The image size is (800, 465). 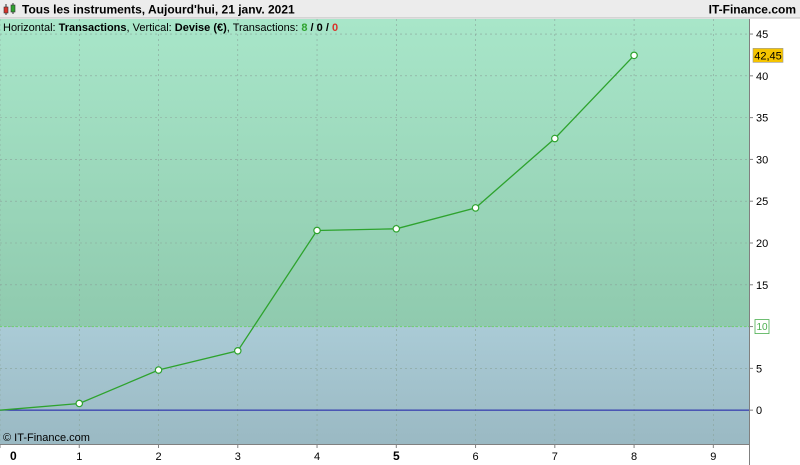 What do you see at coordinates (752, 10) in the screenshot?
I see `brand-label: IT-Finance.com` at bounding box center [752, 10].